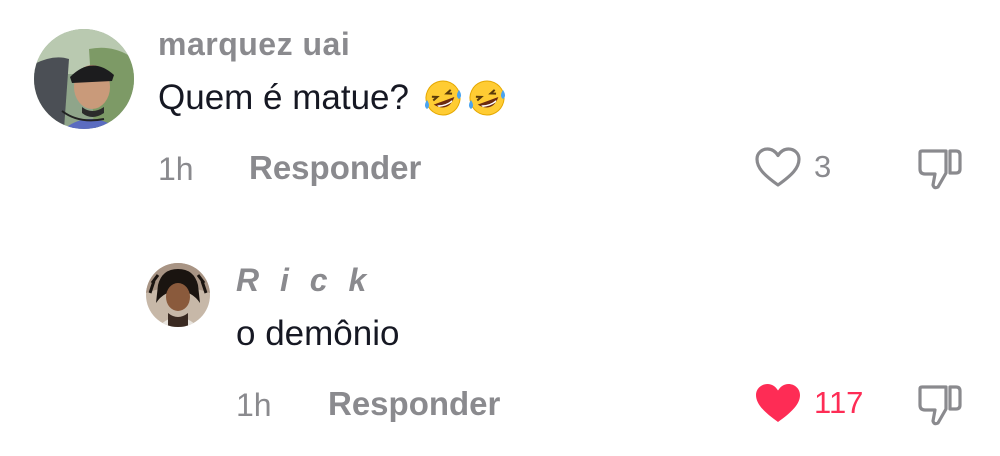 The width and height of the screenshot is (1000, 456). I want to click on reply-text: o demônio, so click(318, 333).